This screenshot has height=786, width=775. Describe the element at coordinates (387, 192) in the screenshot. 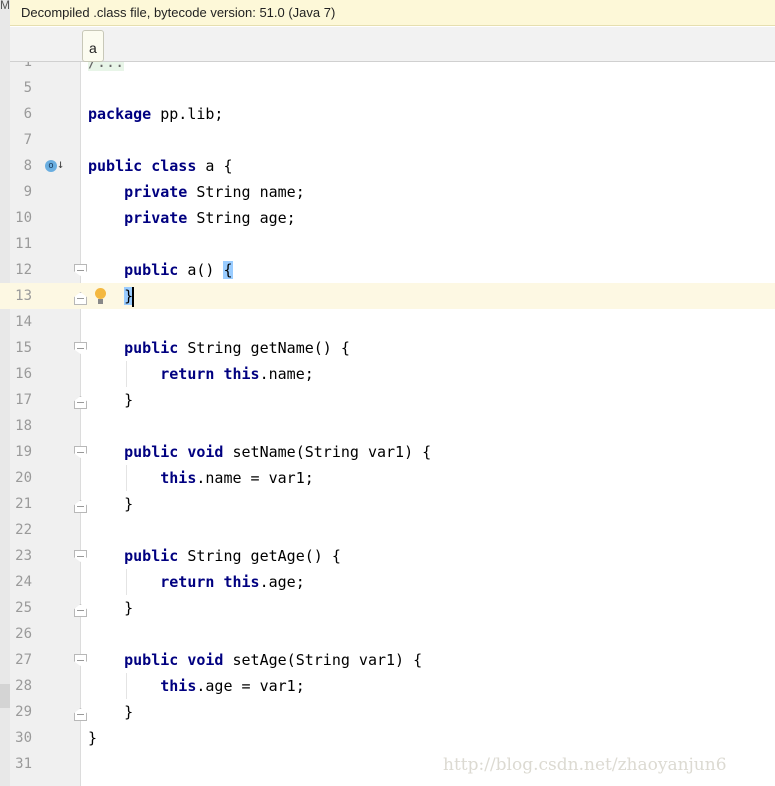

I see `code-line: 9 private String name;` at that location.